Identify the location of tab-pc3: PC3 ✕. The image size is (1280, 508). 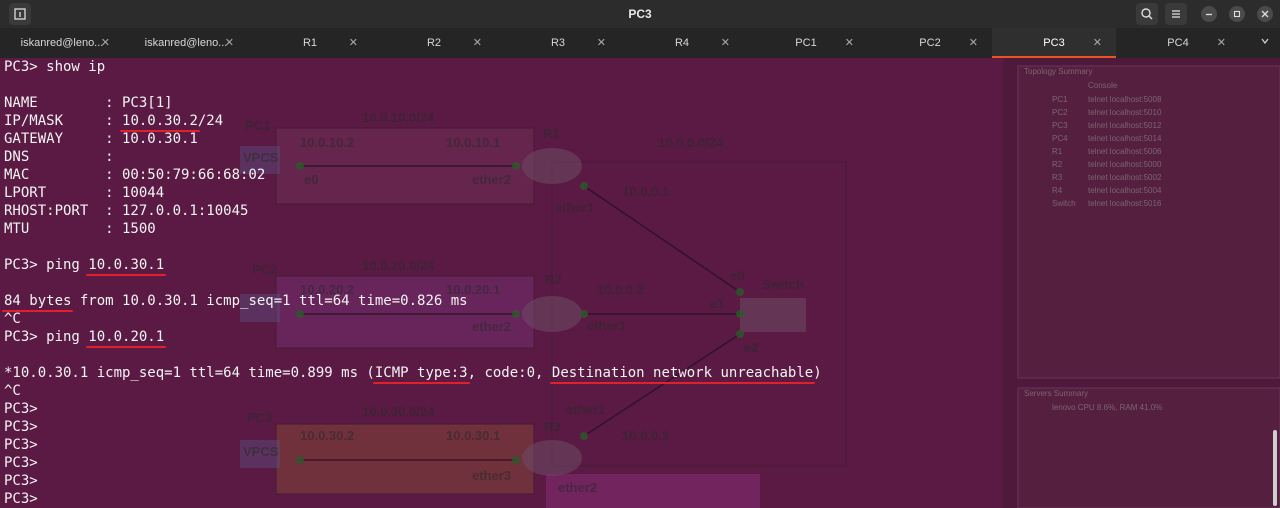
(1054, 43).